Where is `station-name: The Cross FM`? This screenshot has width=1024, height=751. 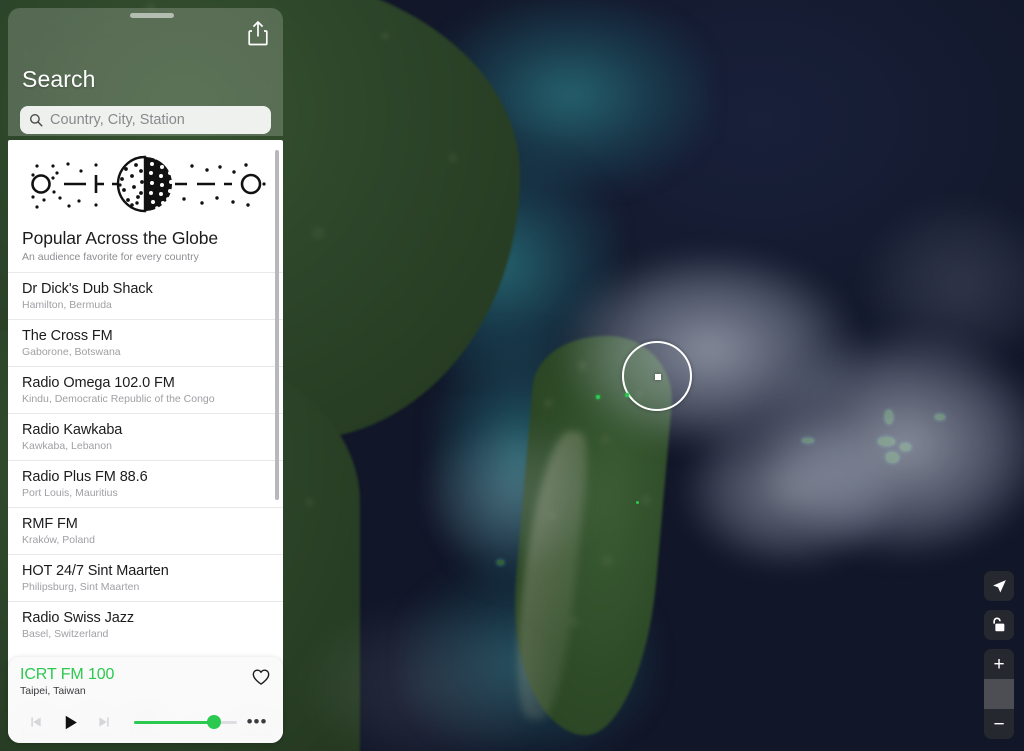
station-name: The Cross FM is located at coordinates (67, 336).